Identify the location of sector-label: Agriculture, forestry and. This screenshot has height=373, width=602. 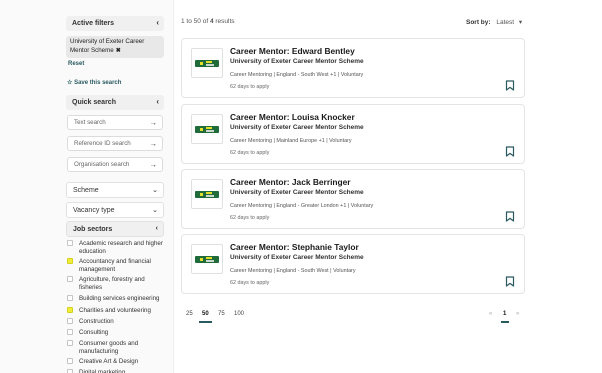
(112, 279).